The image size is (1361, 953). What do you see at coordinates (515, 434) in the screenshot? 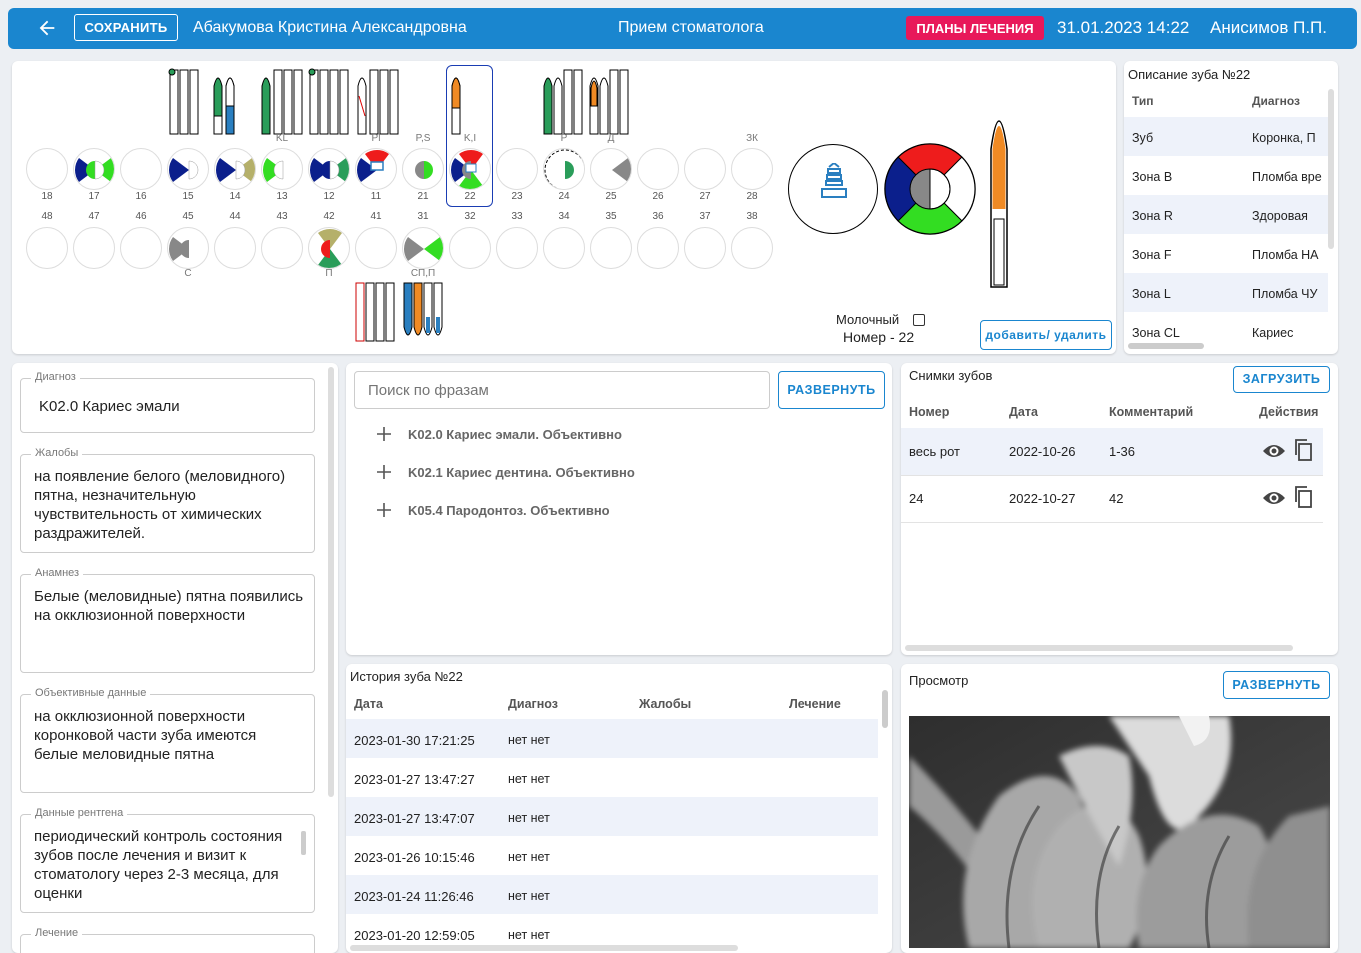
I see `phrase-item: K02.0 Кариес эмали. Объективно` at bounding box center [515, 434].